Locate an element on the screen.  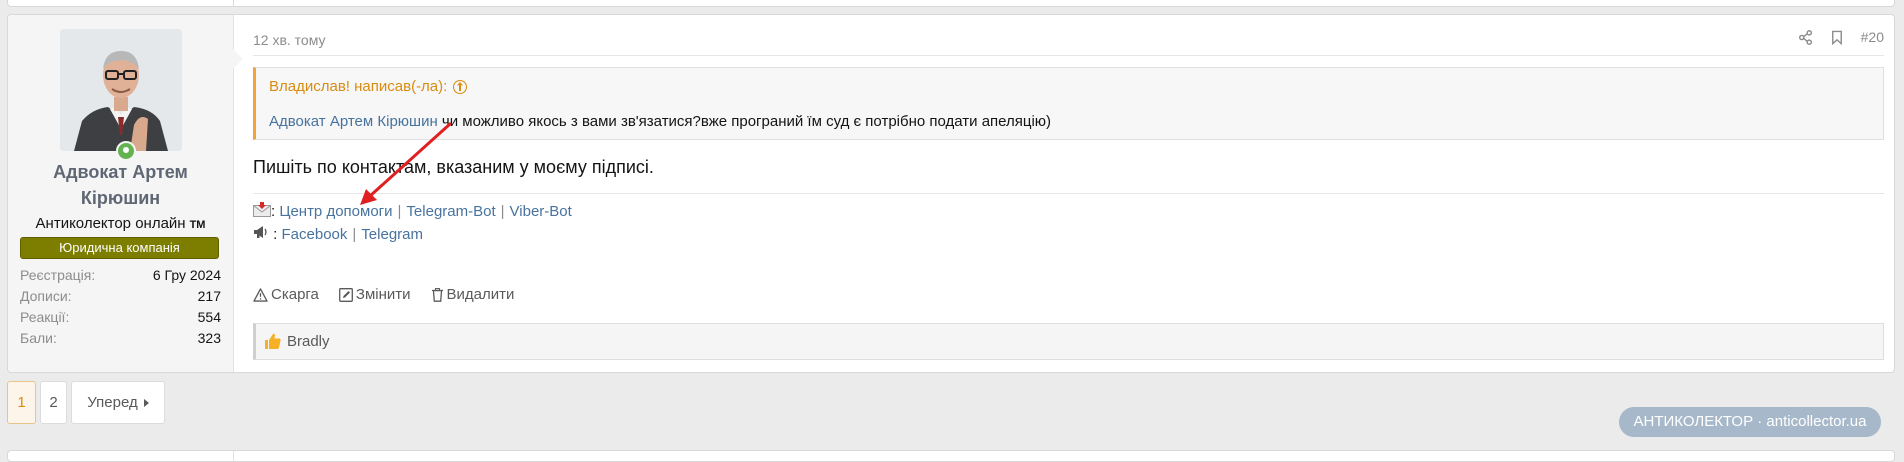
report-button: Скарга is located at coordinates (286, 294).